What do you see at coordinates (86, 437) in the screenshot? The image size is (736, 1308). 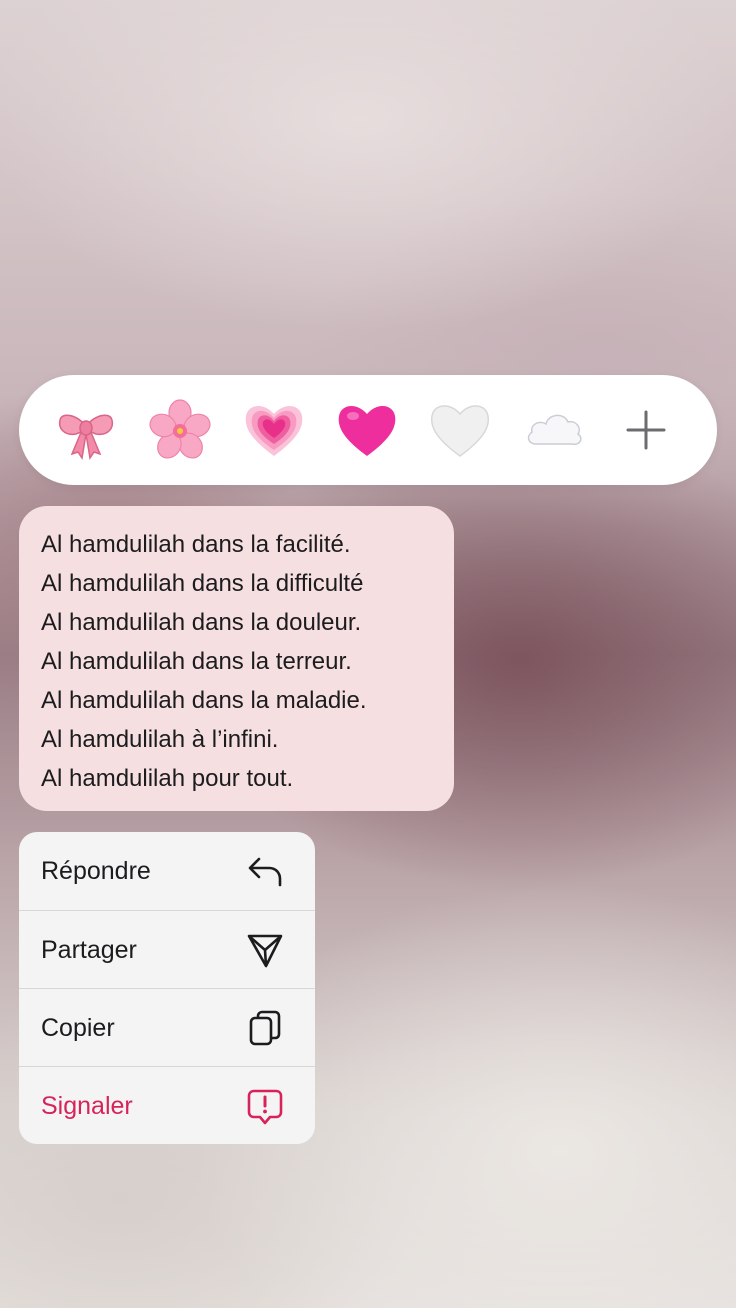 I see `ribbon-bow-icon` at bounding box center [86, 437].